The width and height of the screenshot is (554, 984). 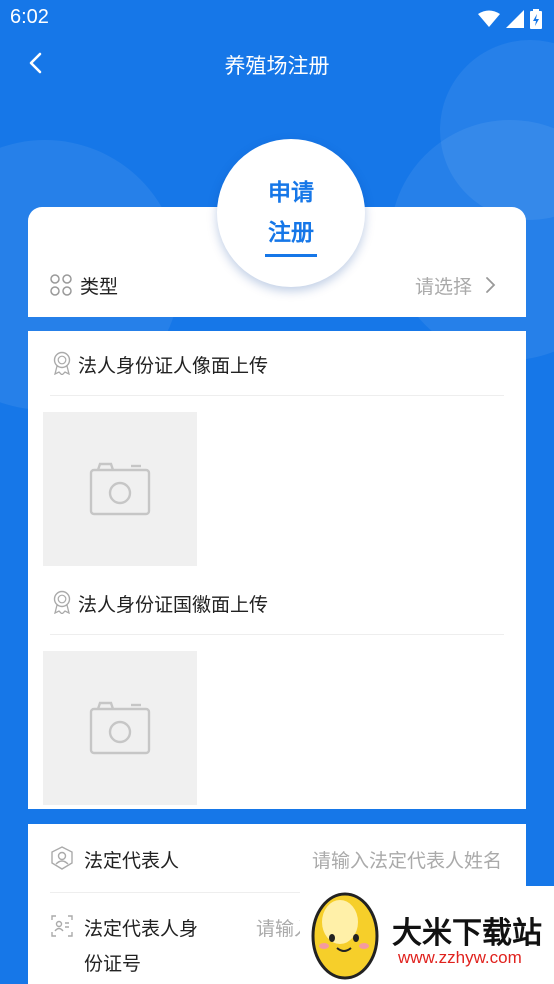 I want to click on type-select: 请选择, so click(x=428, y=284).